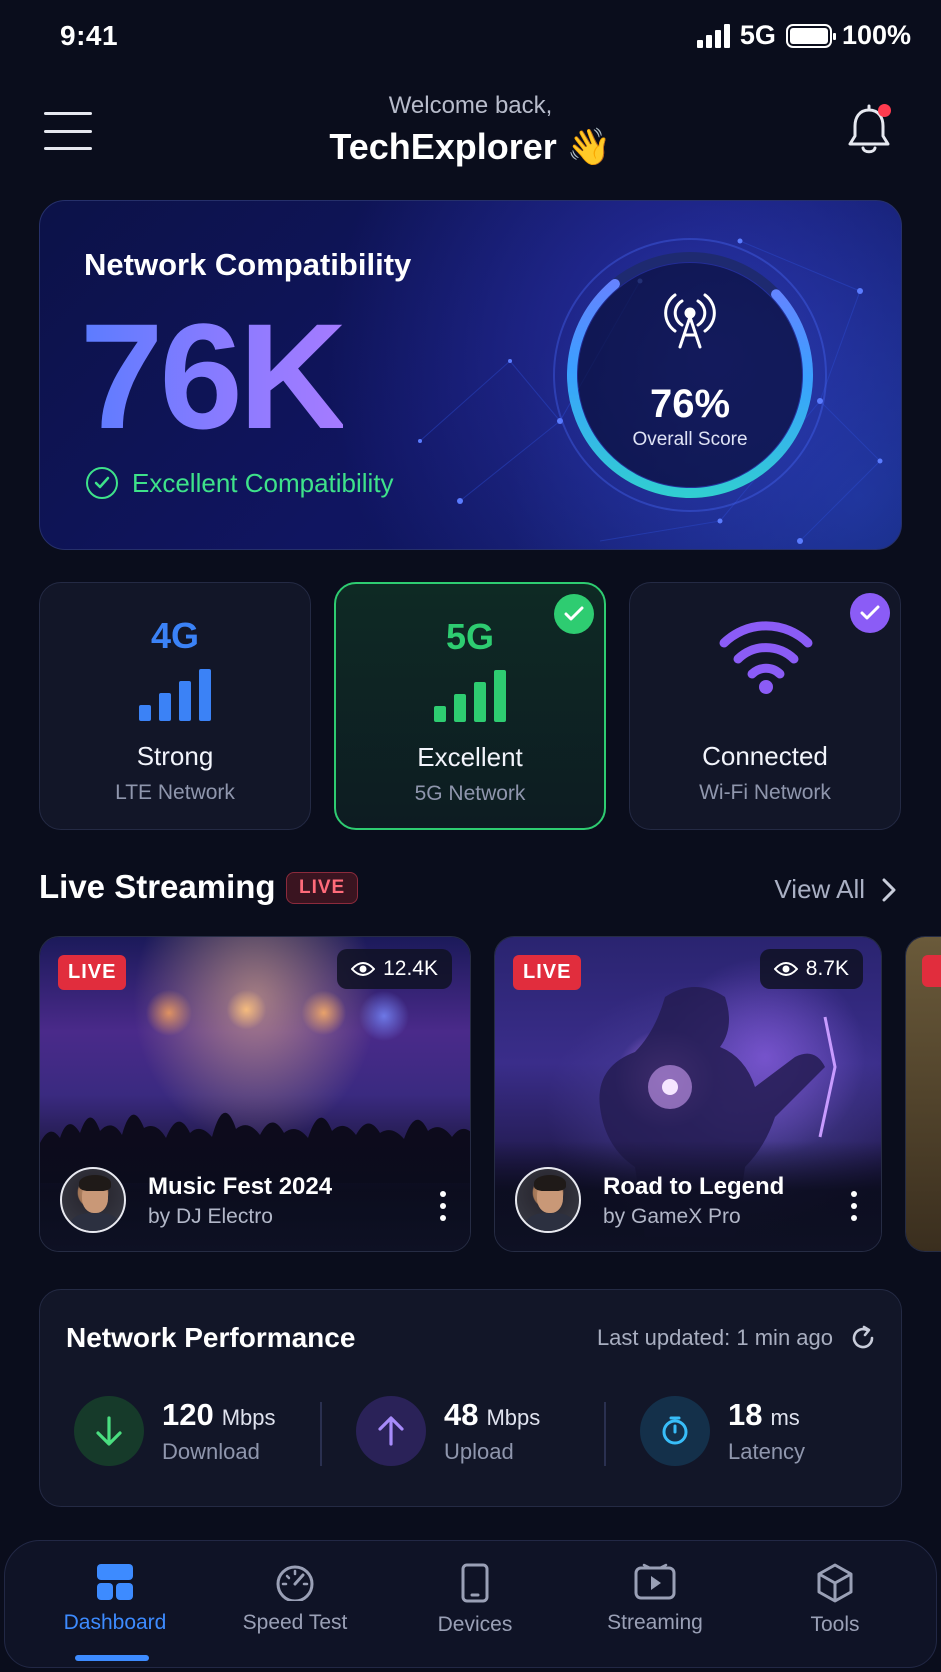 Image resolution: width=941 pixels, height=1672 pixels. I want to click on last-updated-text: Last updated: 1 min ago, so click(714, 1337).